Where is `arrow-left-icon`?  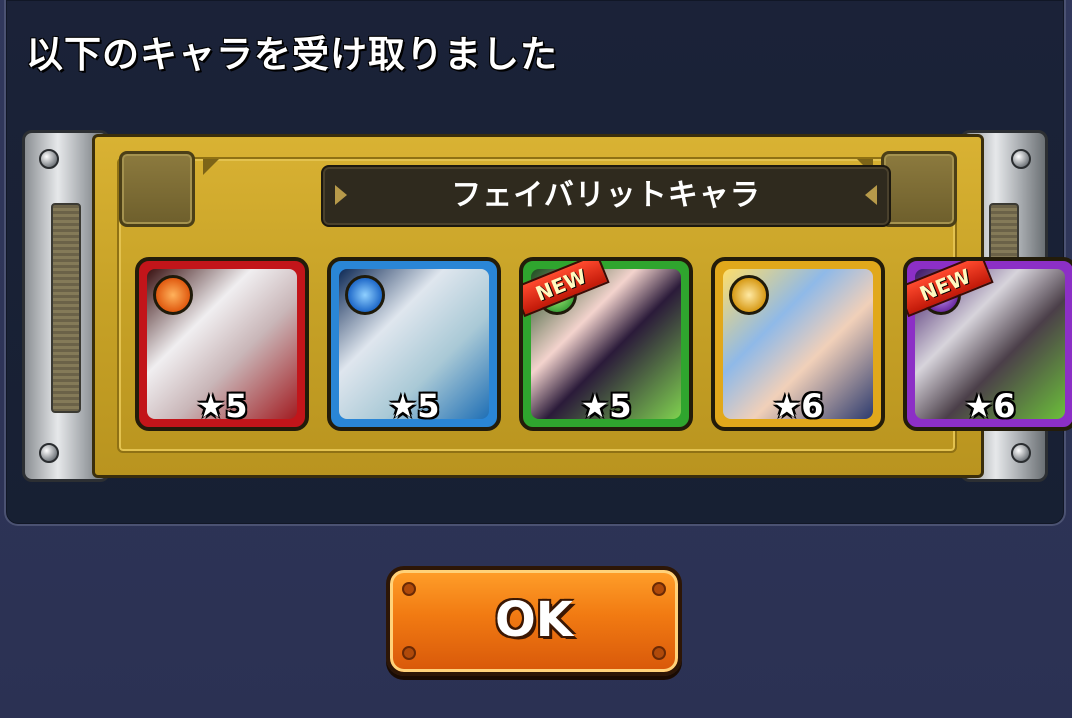
arrow-left-icon is located at coordinates (871, 195).